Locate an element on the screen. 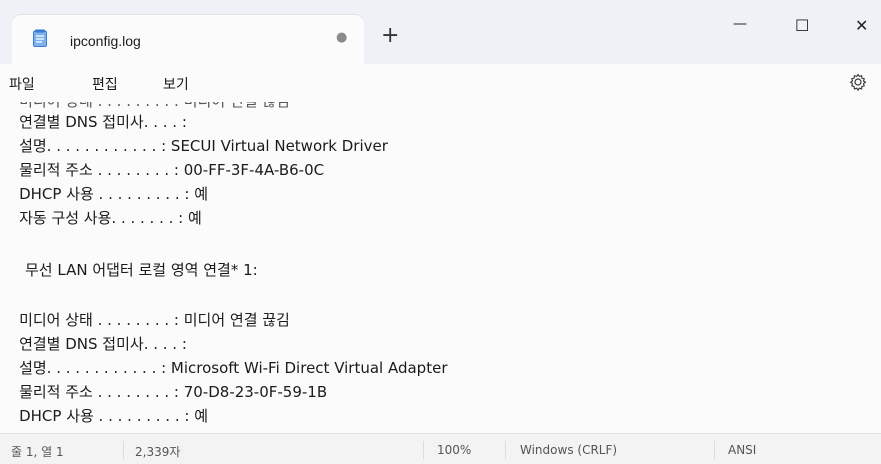 This screenshot has width=881, height=464. clipped-line: 미디어 상태 . . . . . . . . : 미디어 연결 끊김 is located at coordinates (145, 106).